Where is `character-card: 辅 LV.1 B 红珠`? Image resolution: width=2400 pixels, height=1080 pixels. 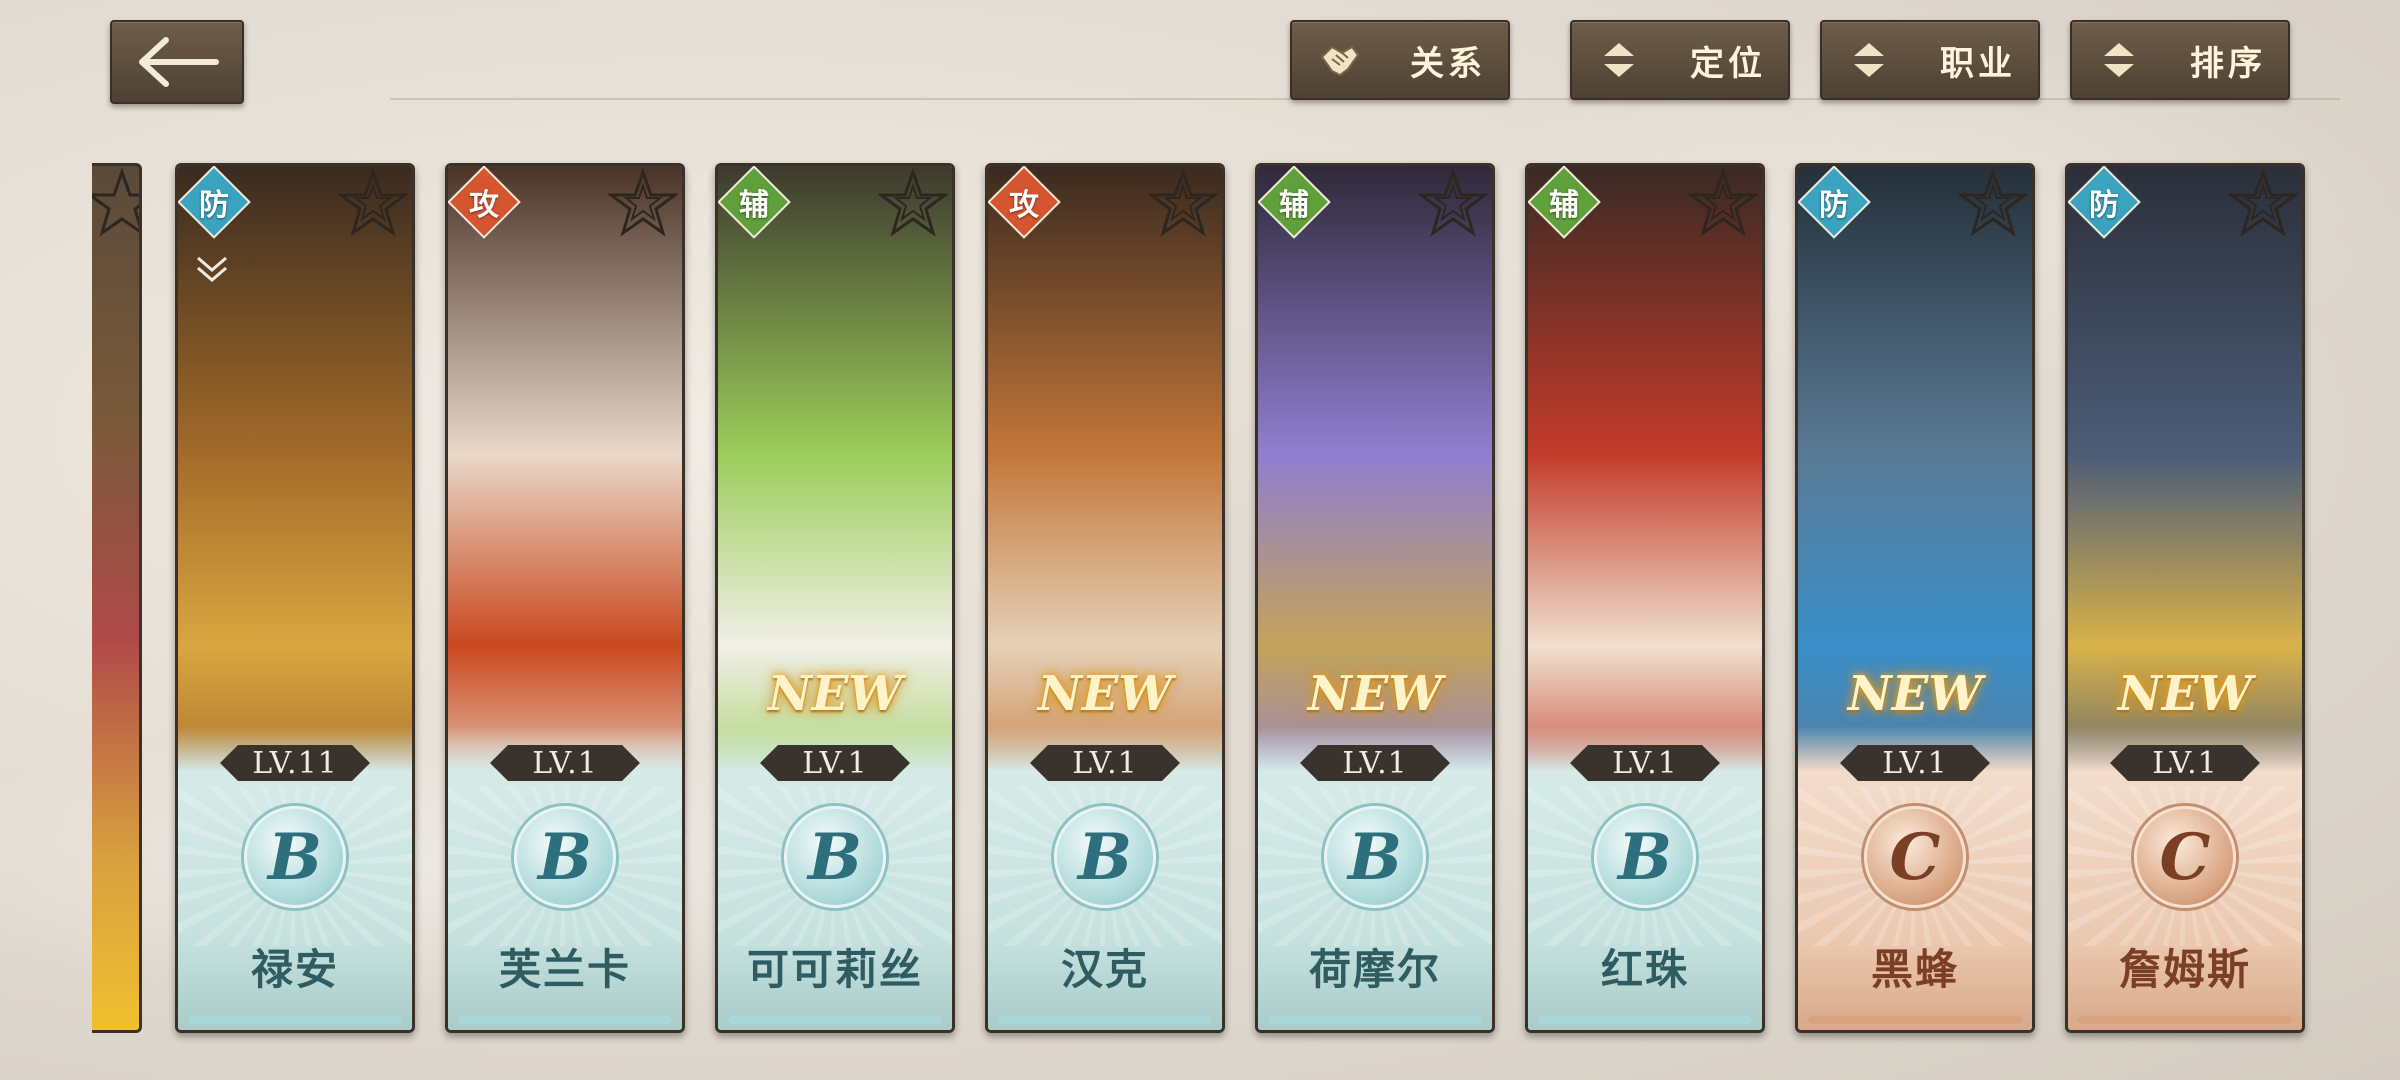
character-card: 辅 LV.1 B 红珠 is located at coordinates (1645, 598).